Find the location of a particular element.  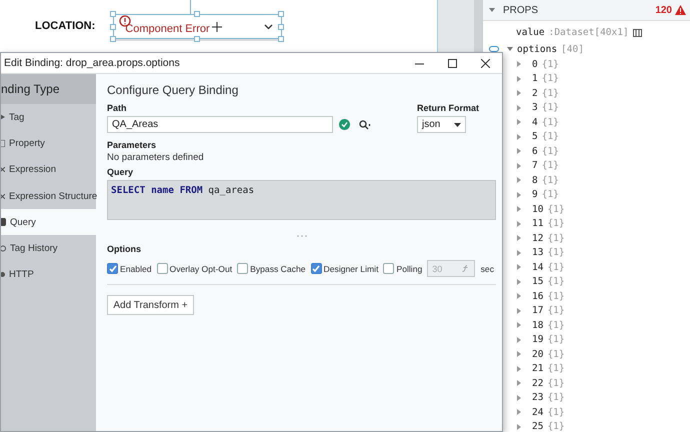

array-index: 7 is located at coordinates (535, 166).